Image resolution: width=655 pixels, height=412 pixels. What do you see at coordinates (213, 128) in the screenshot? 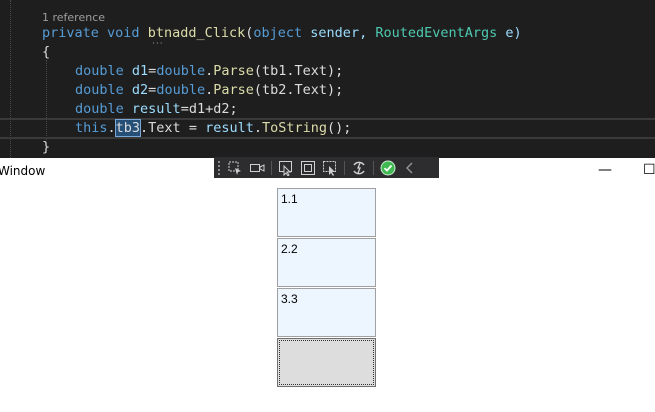
I see `code-line-assign: this.tb3.Text = result.ToString();` at bounding box center [213, 128].